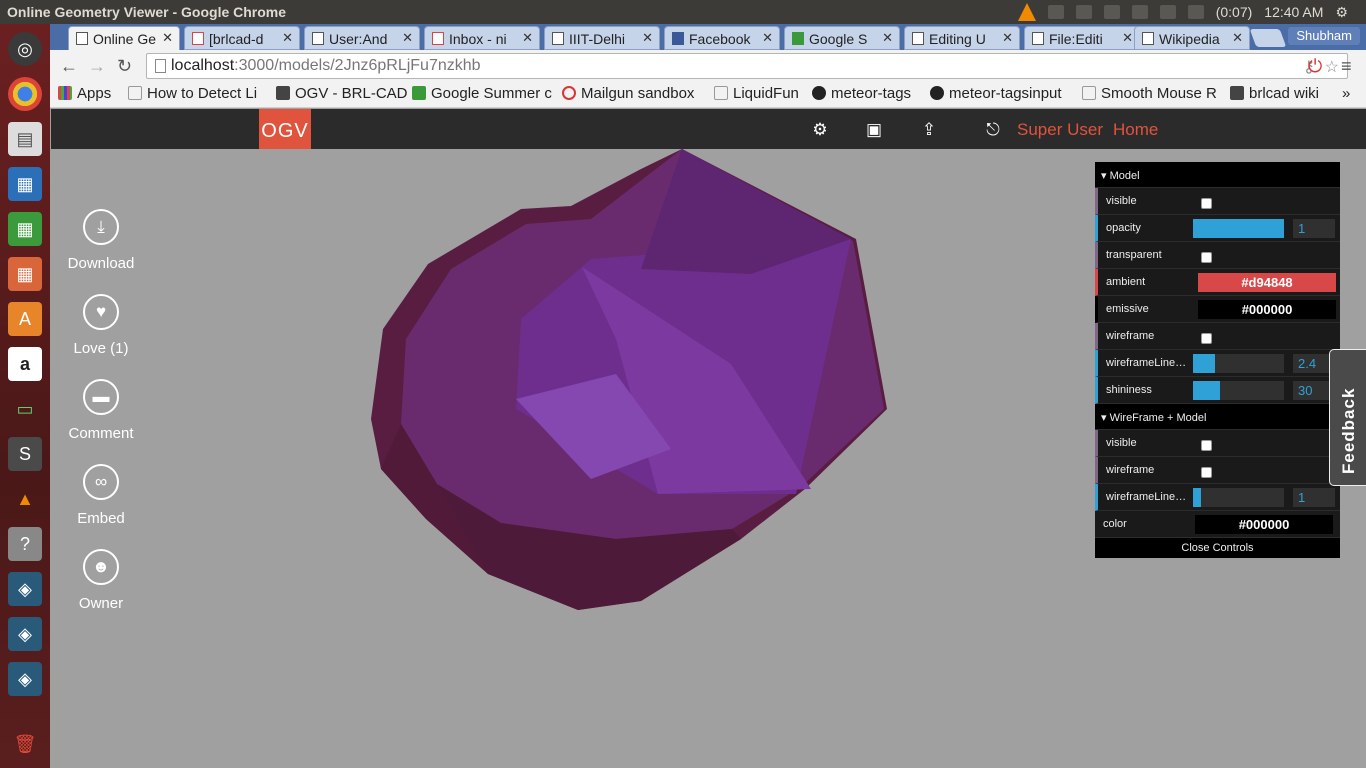 The image size is (1366, 768). What do you see at coordinates (1346, 93) in the screenshot?
I see `bookmarks-overflow: »` at bounding box center [1346, 93].